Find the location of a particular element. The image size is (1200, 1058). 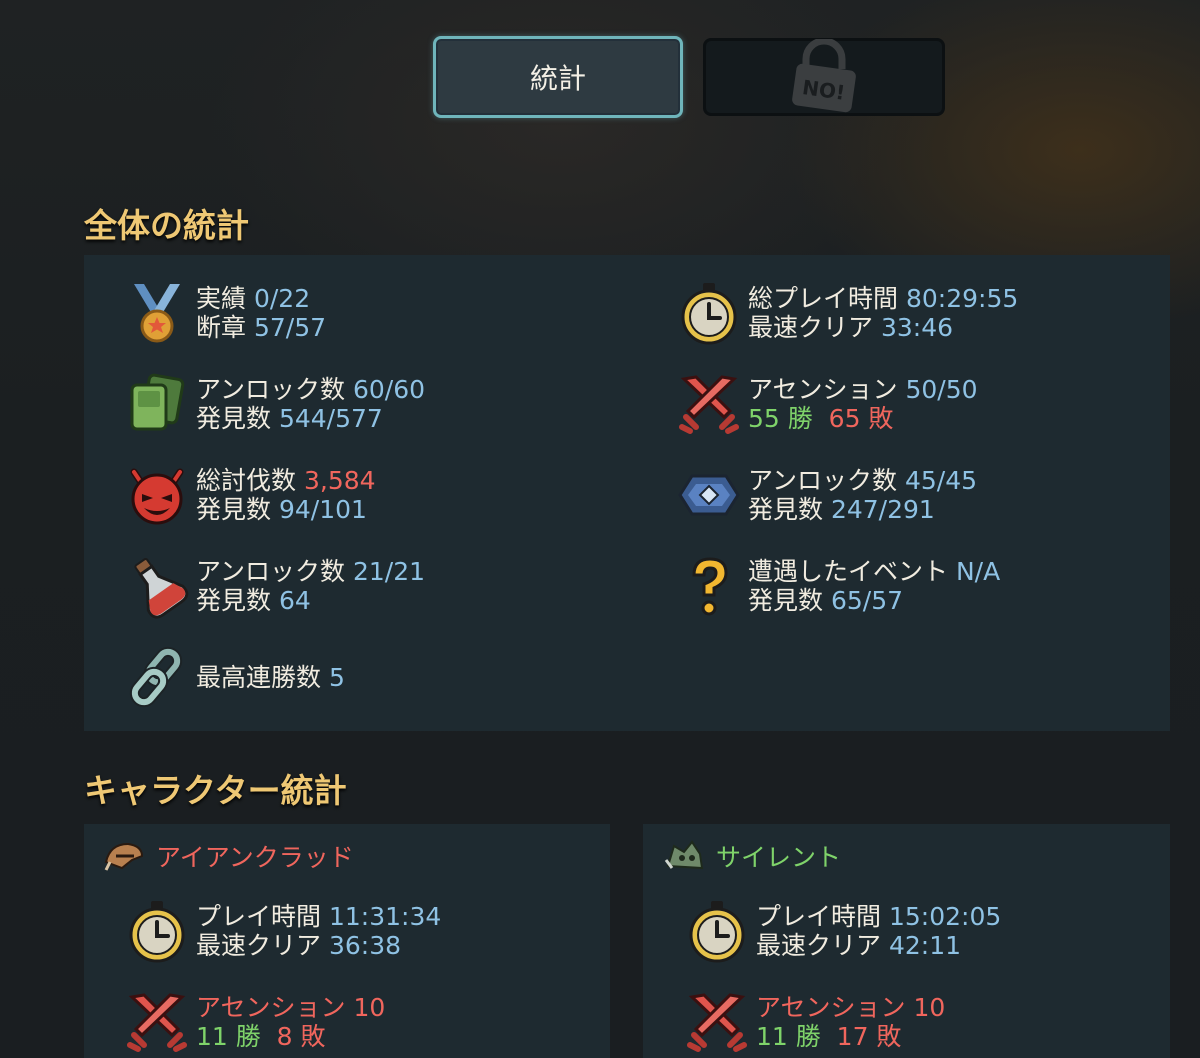

fragments-label: 断章 is located at coordinates (221, 327).